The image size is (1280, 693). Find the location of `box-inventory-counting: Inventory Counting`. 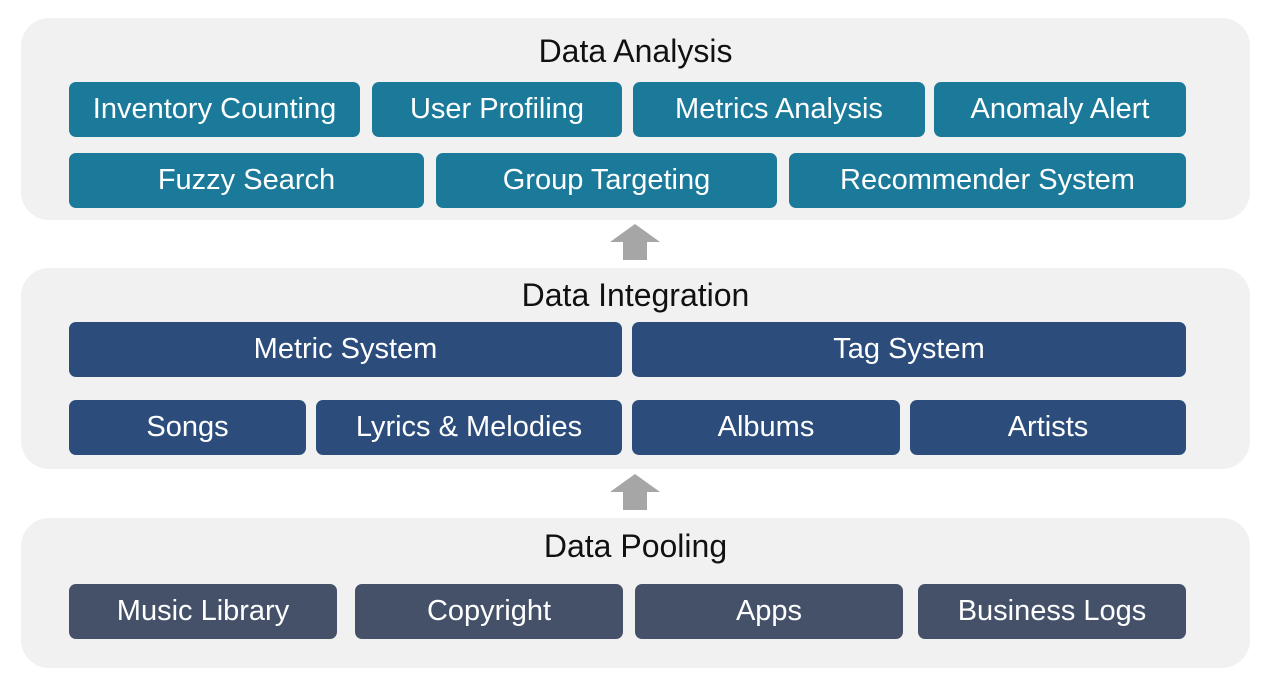

box-inventory-counting: Inventory Counting is located at coordinates (214, 109).